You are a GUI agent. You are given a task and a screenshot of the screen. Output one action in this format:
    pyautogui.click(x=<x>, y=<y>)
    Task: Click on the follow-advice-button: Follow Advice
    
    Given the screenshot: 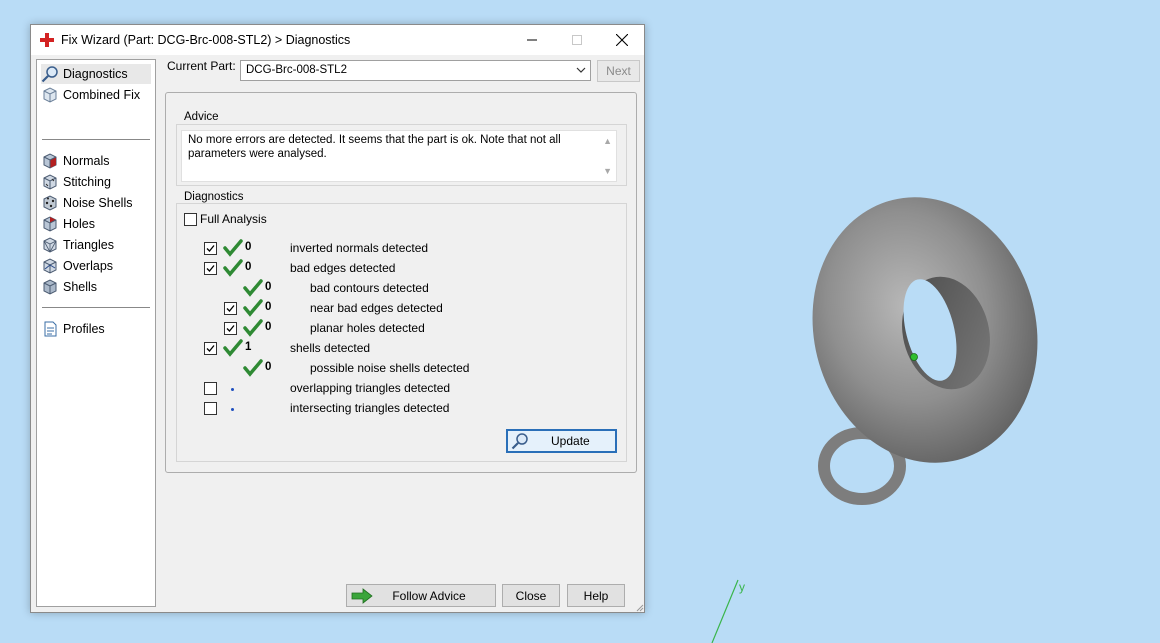 What is the action you would take?
    pyautogui.click(x=421, y=595)
    